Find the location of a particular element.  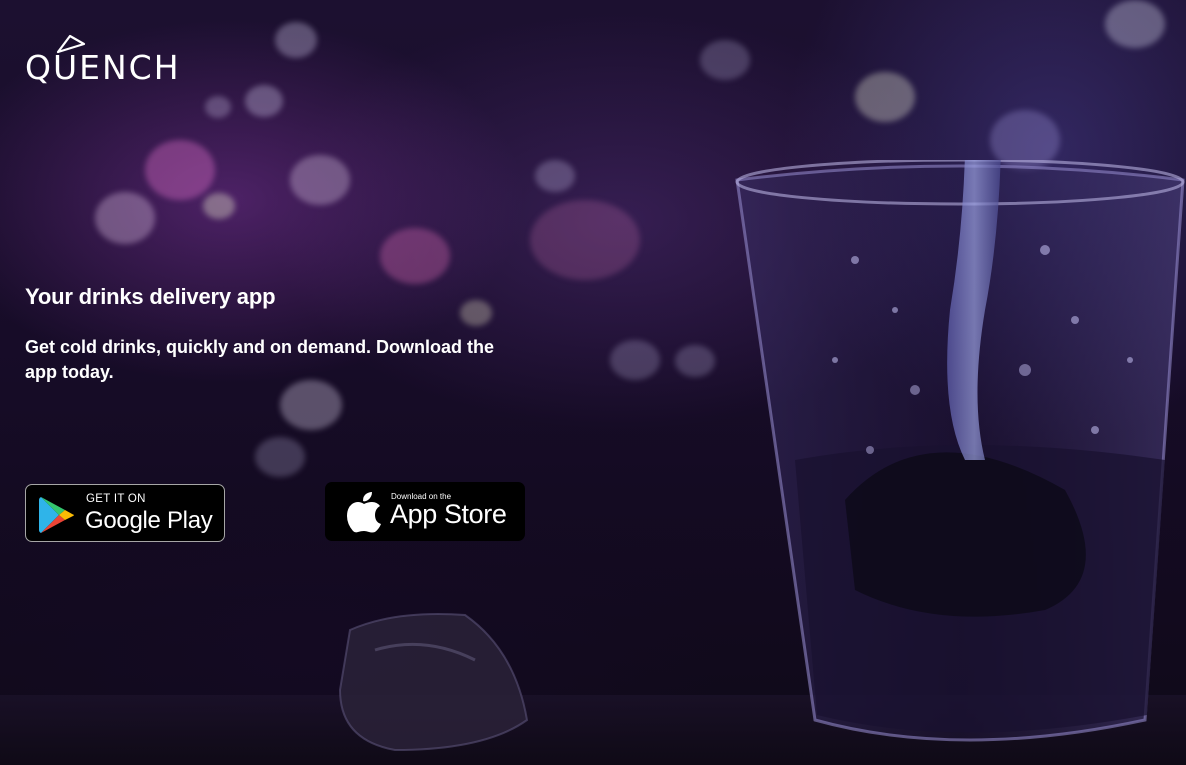

app-store-badge: Download on the App Store is located at coordinates (425, 511).